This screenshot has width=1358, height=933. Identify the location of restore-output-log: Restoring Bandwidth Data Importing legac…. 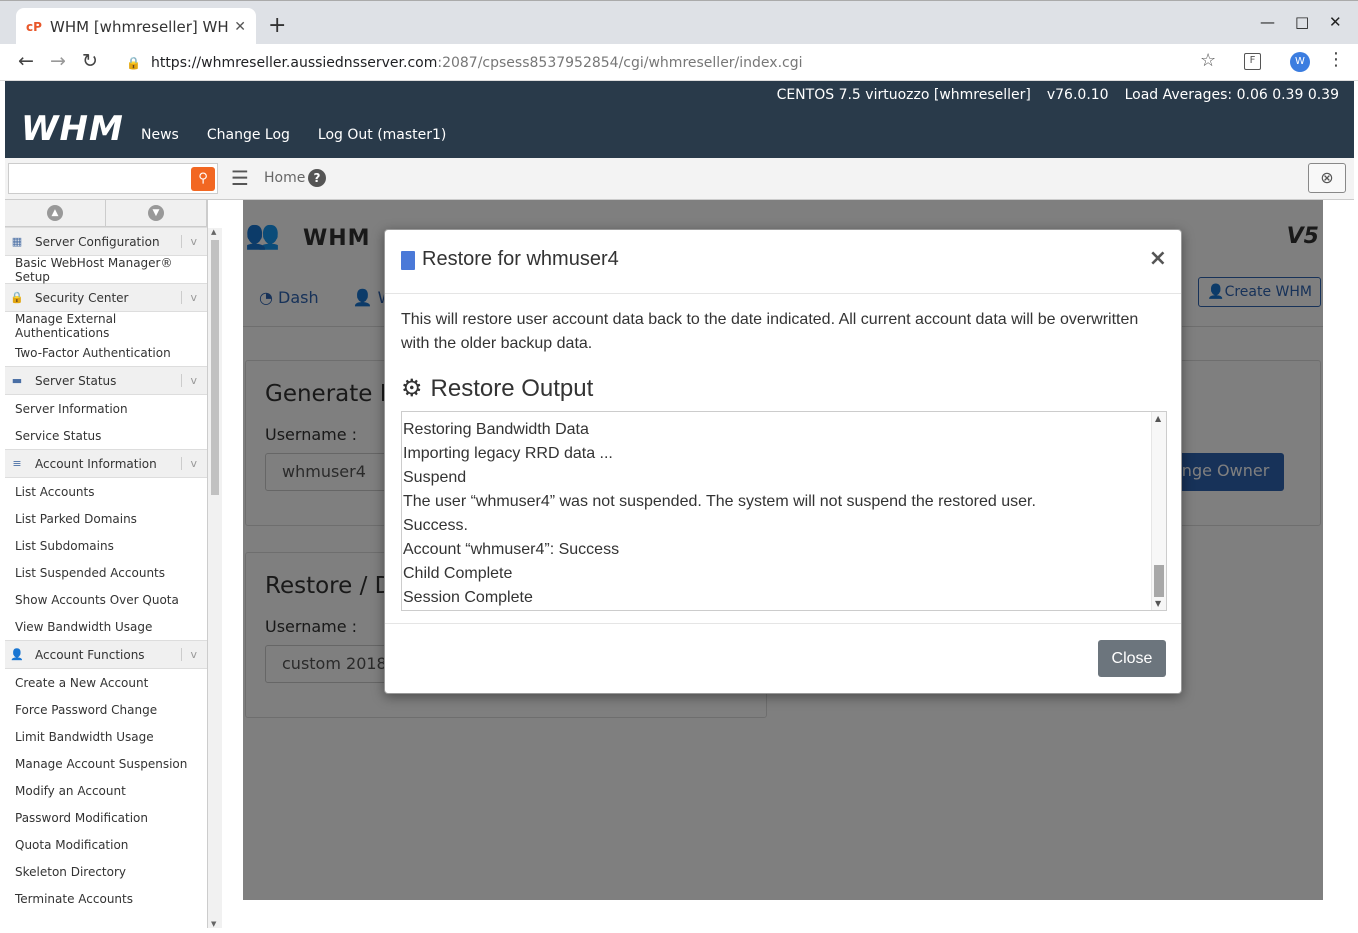
(784, 511).